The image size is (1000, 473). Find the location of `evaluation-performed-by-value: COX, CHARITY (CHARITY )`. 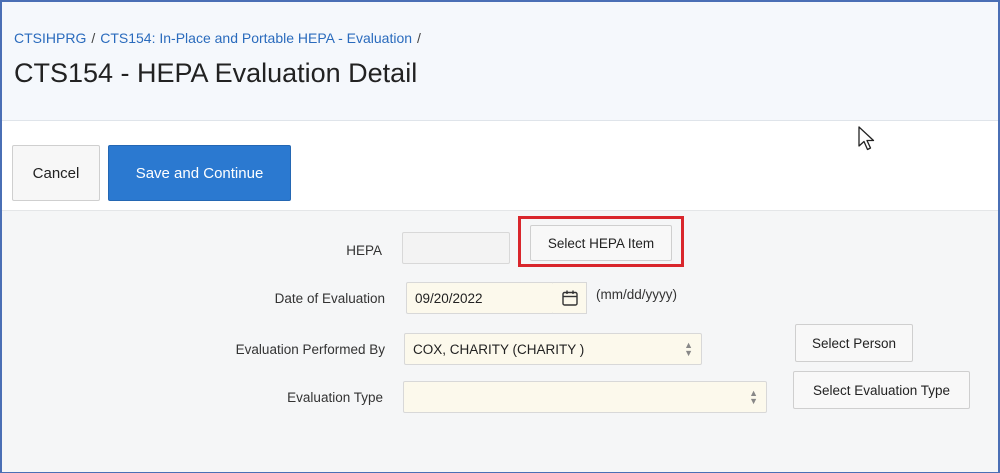

evaluation-performed-by-value: COX, CHARITY (CHARITY ) is located at coordinates (499, 349).